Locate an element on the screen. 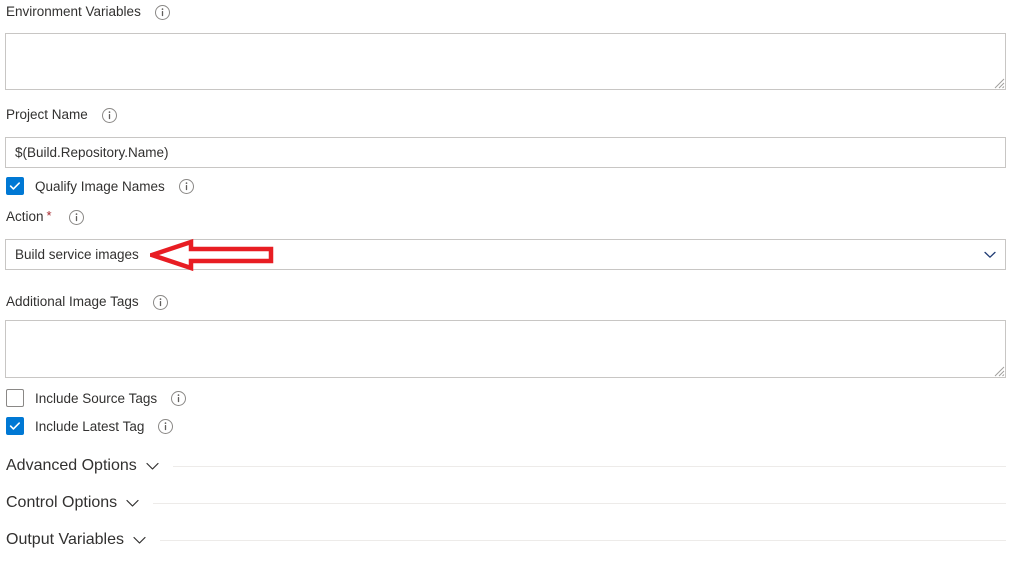  label-text: Action is located at coordinates (25, 216).